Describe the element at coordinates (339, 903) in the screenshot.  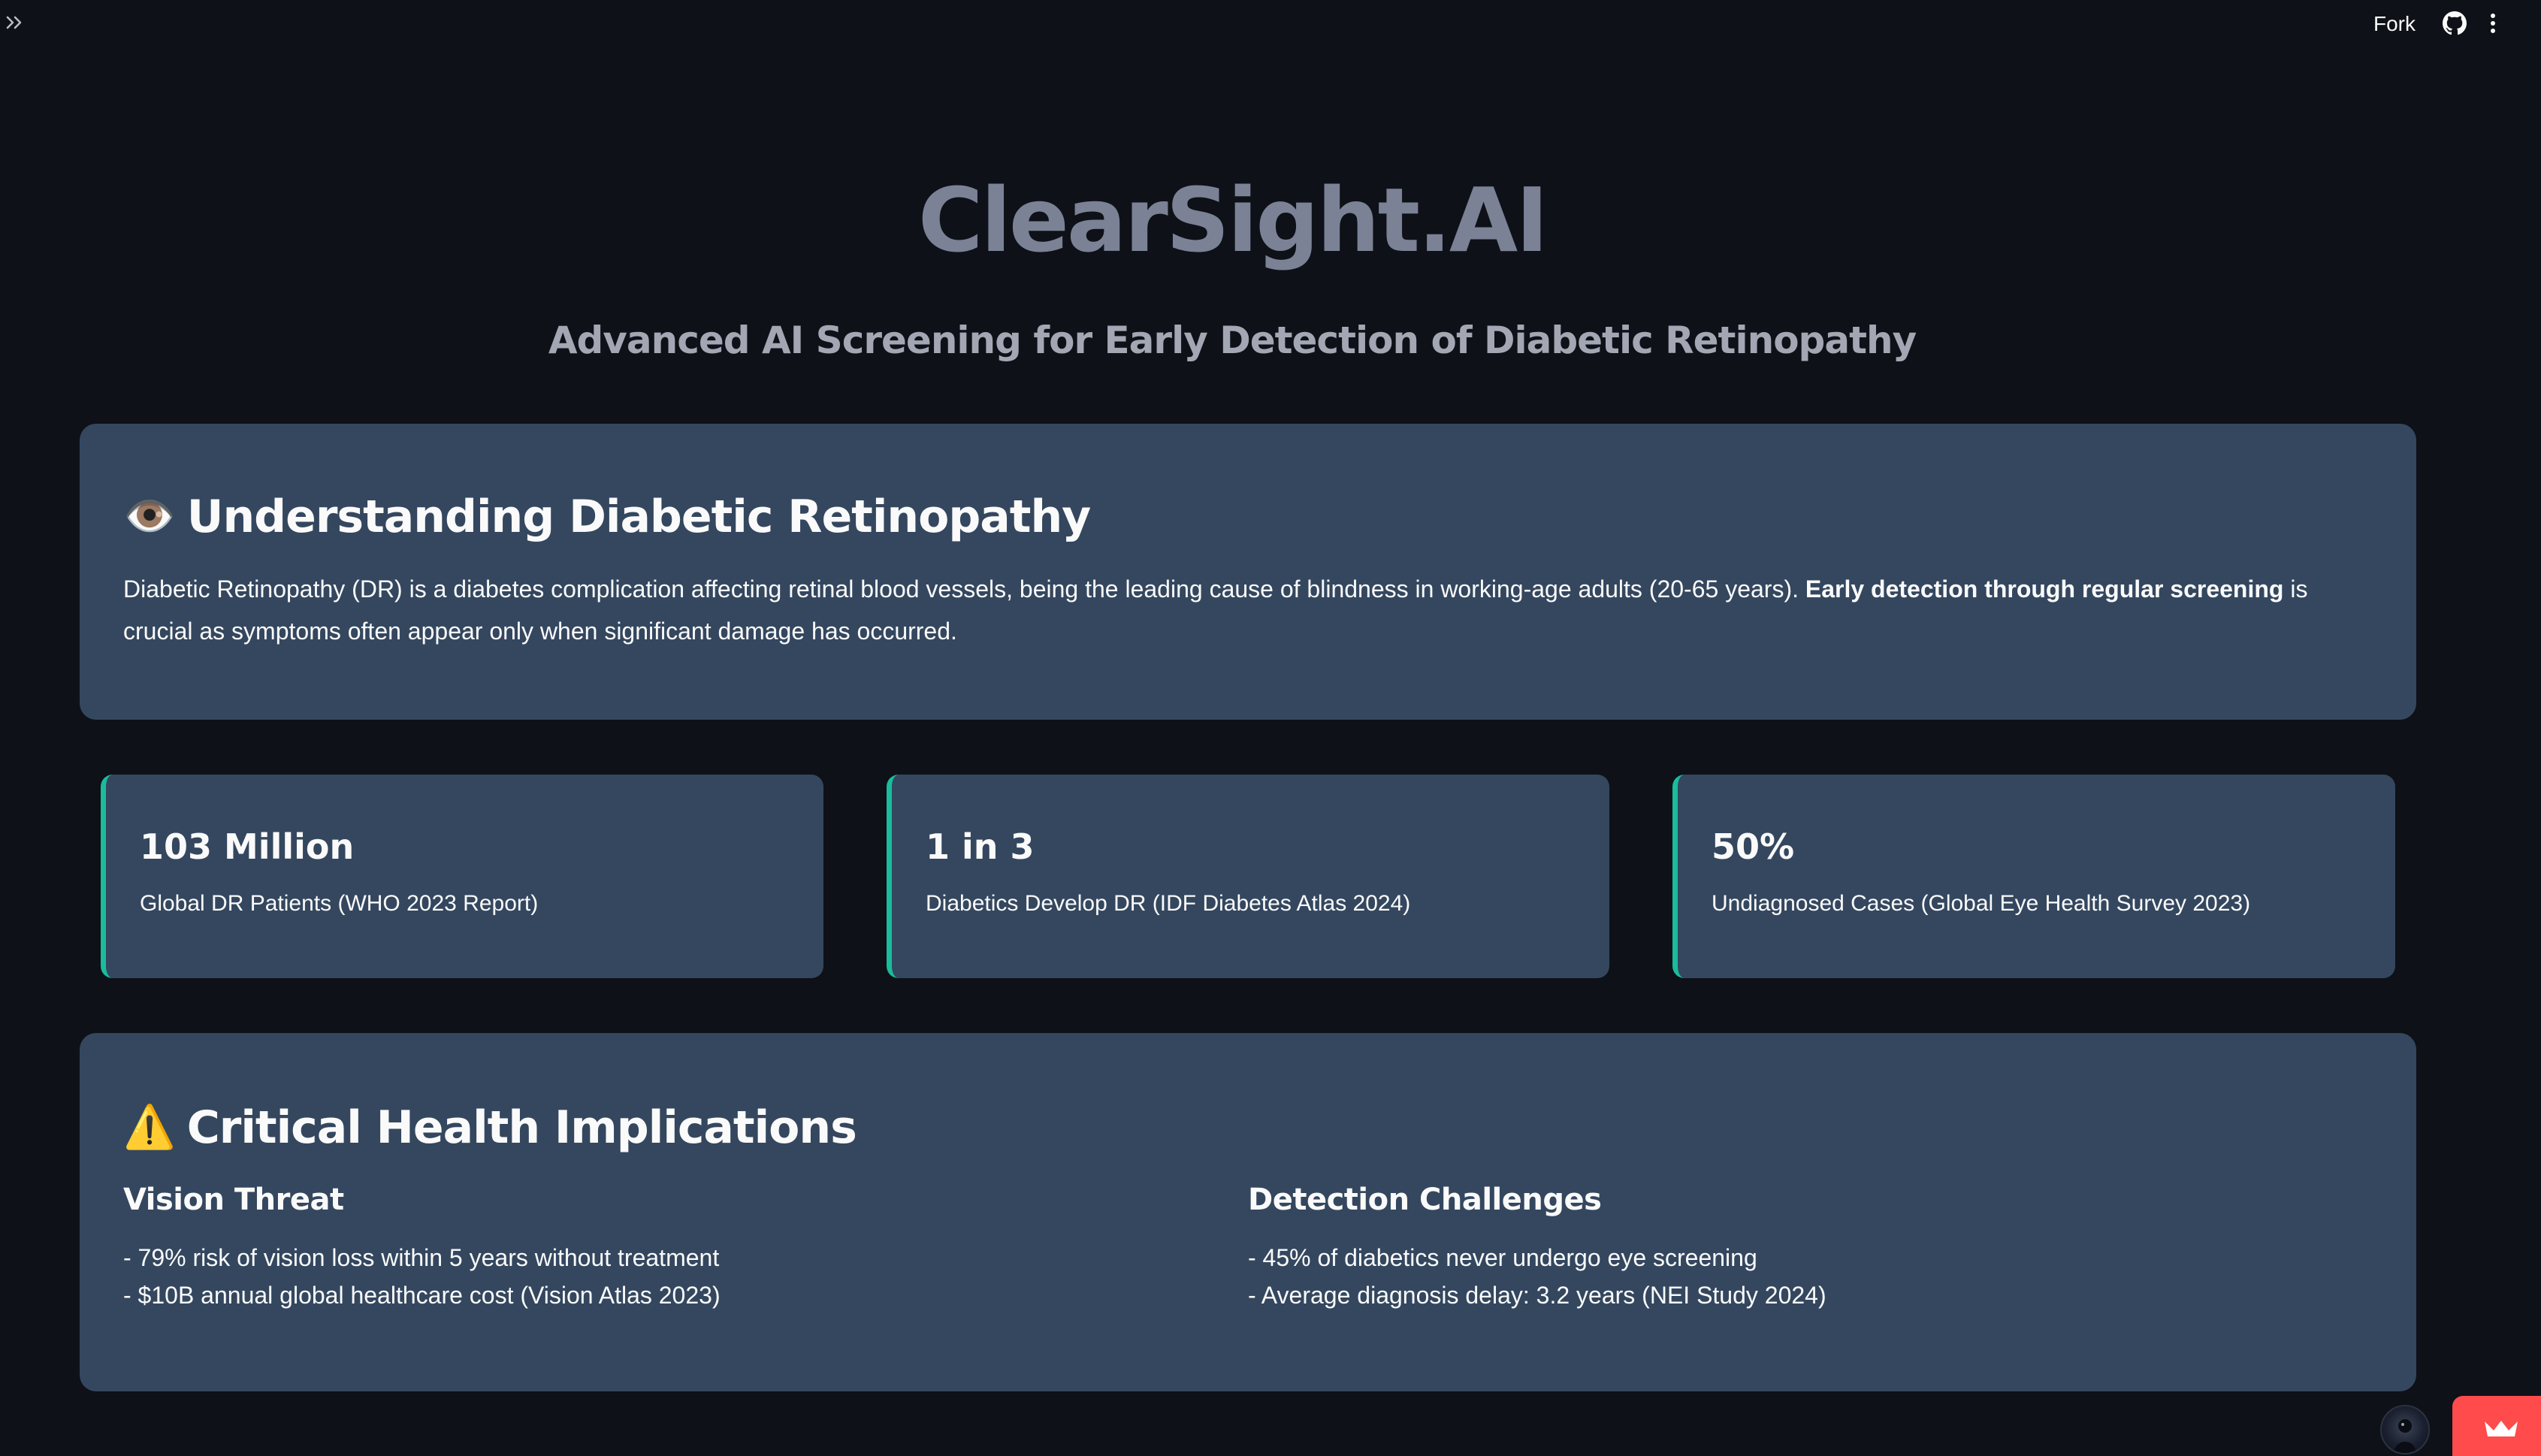
I see `stat-label: Global DR Patients (WHO 2023 Report)` at that location.